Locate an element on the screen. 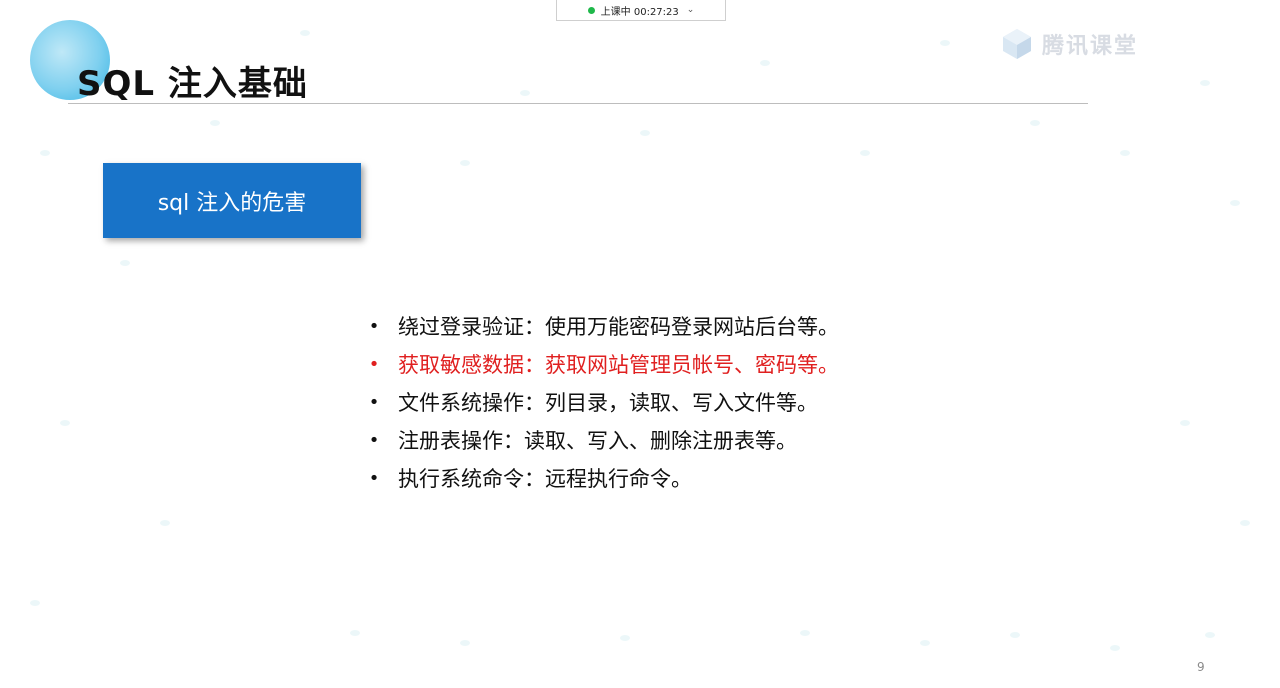 The image size is (1280, 688). title-divider is located at coordinates (578, 103).